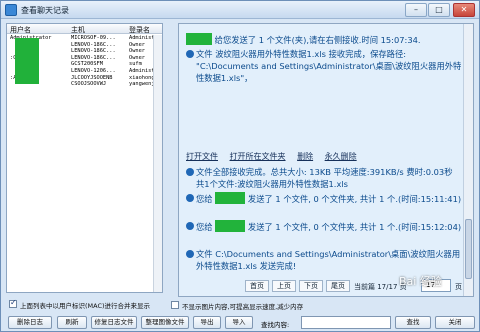  What do you see at coordinates (413, 322) in the screenshot?
I see `find-button: 查找` at bounding box center [413, 322].